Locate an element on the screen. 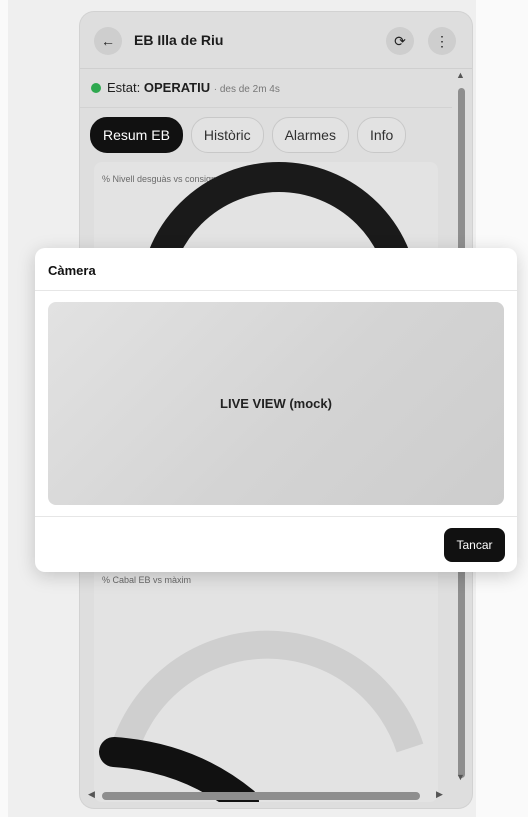 The image size is (528, 817). live-view-text: LIVE VIEW (mock) is located at coordinates (276, 403).